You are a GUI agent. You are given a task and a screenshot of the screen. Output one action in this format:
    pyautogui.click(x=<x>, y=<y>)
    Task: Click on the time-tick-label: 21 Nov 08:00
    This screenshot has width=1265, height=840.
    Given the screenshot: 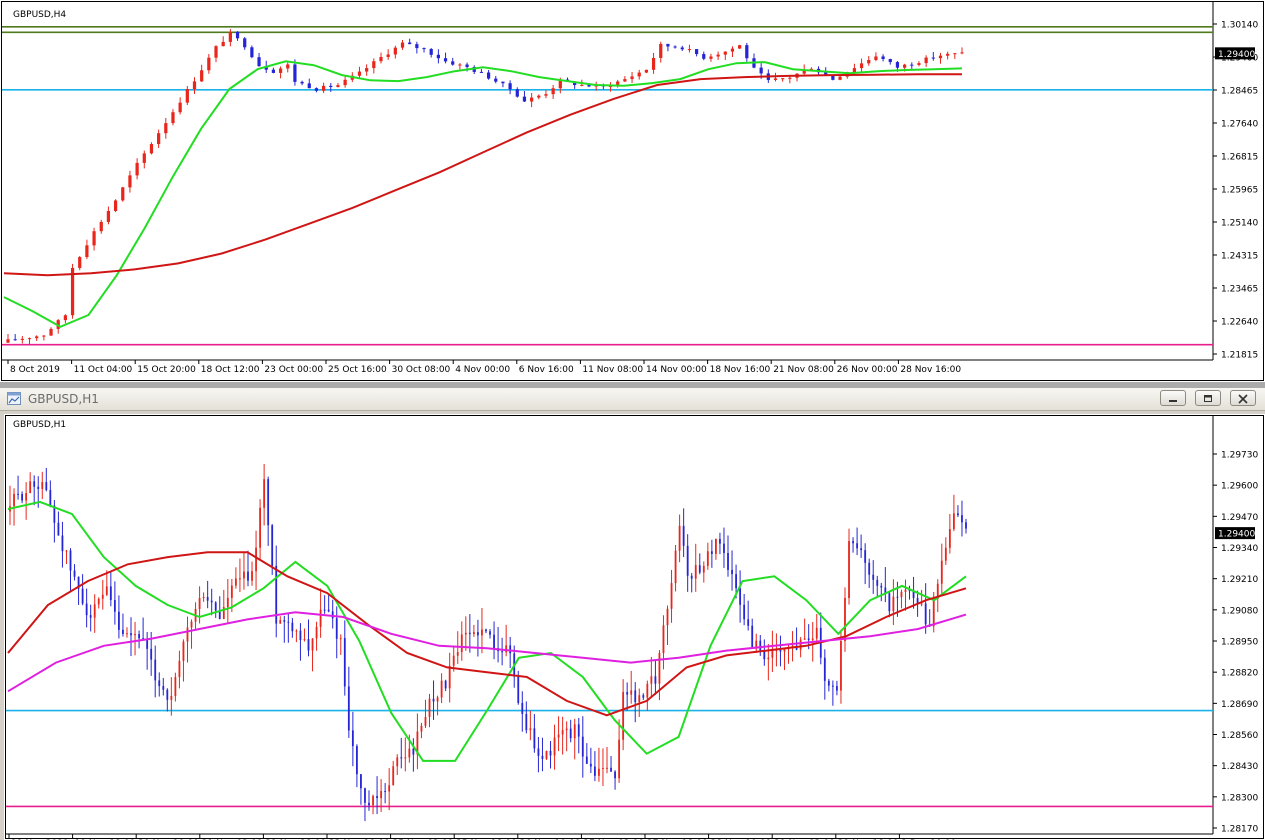 What is the action you would take?
    pyautogui.click(x=803, y=370)
    